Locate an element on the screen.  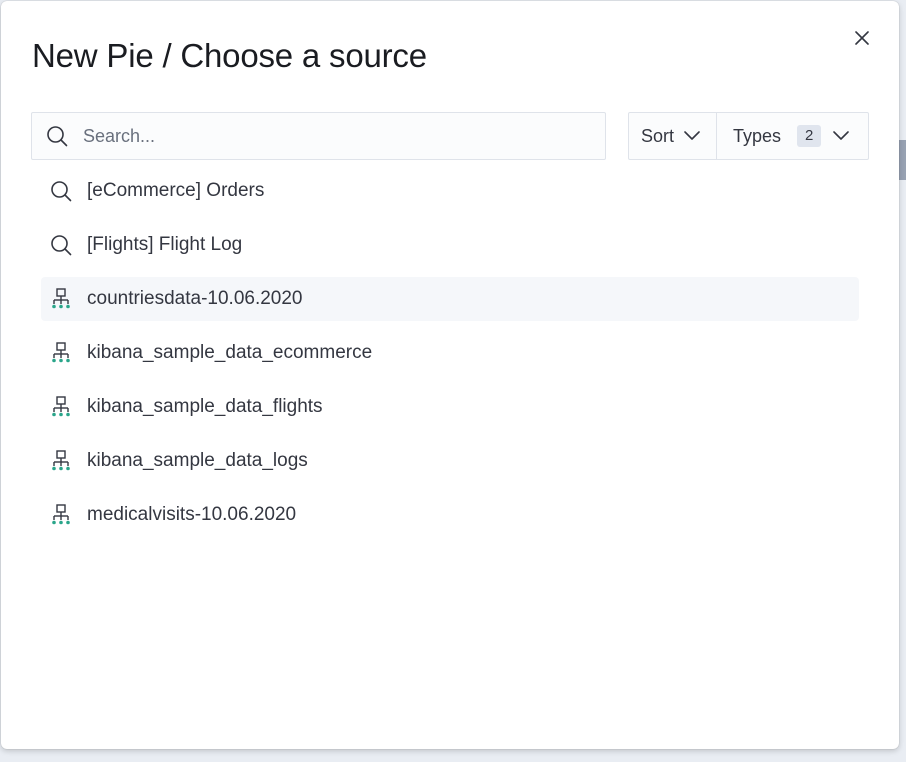
filter-group: Sort Types 2 is located at coordinates (748, 136).